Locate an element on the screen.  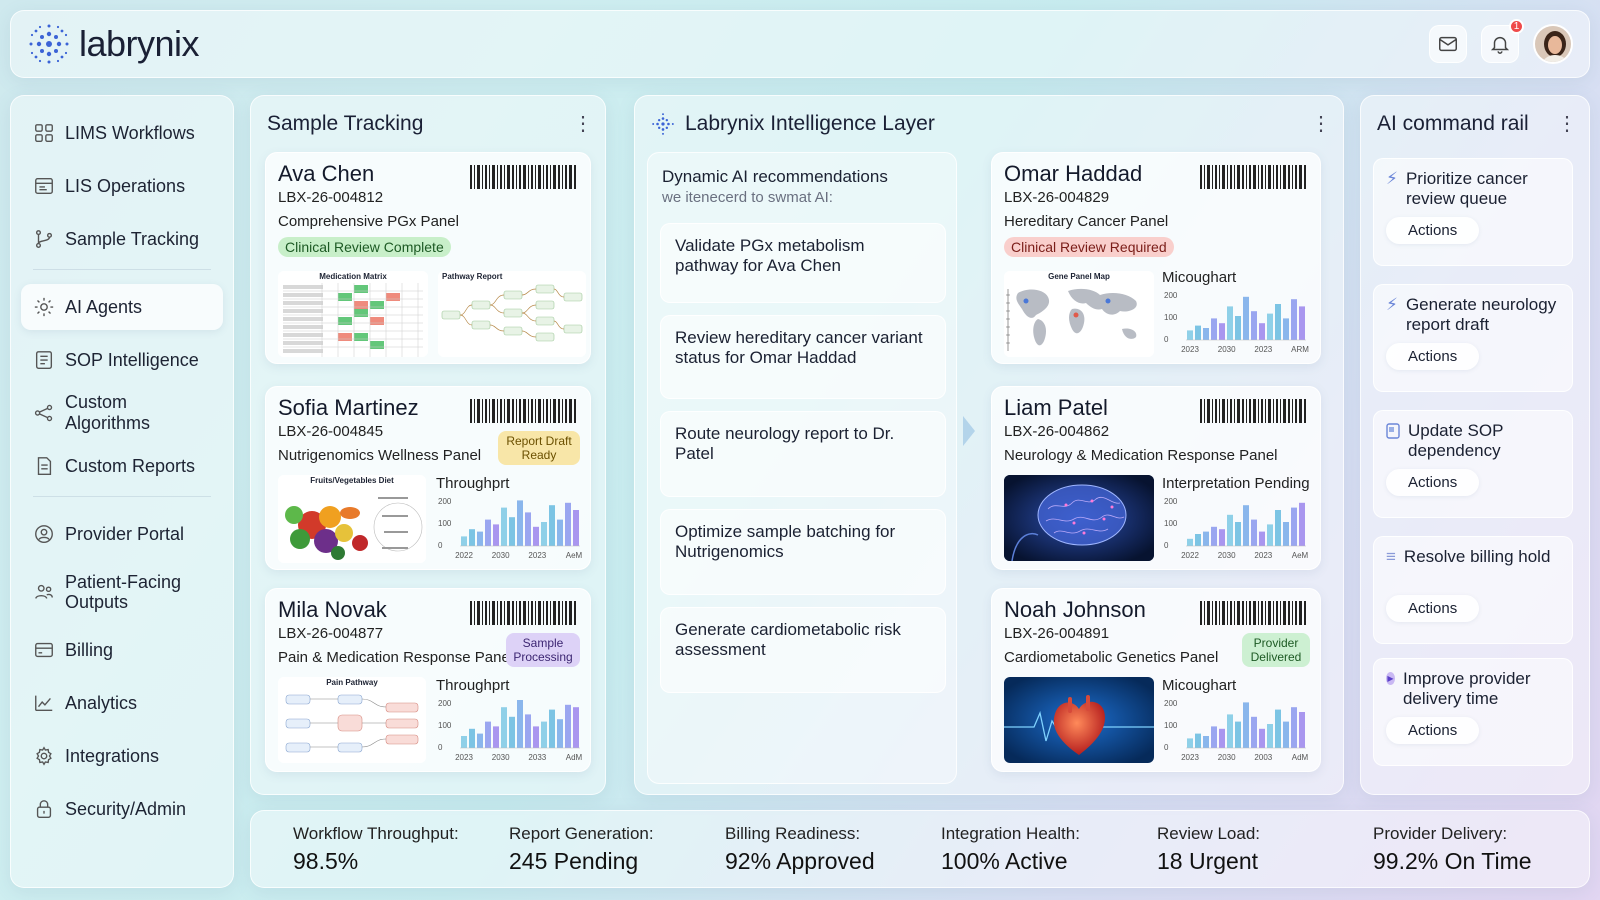
stat-integration-health: Integration Health: 100% Active is located at coordinates (1049, 849).